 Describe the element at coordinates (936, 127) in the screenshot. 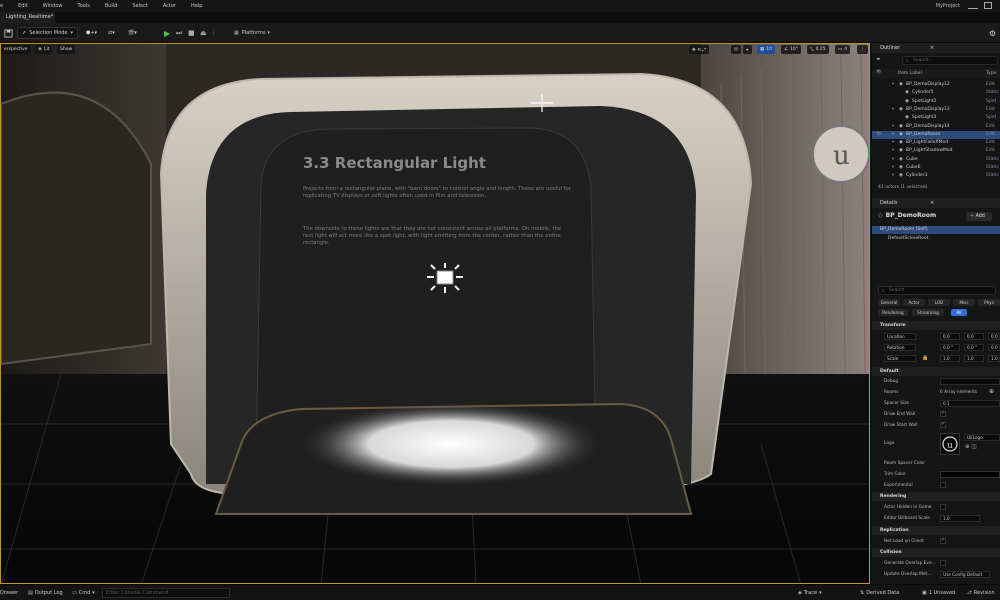

I see `outliner-row: ▾ ◉ BP_DemoDisplay14 Edit` at that location.